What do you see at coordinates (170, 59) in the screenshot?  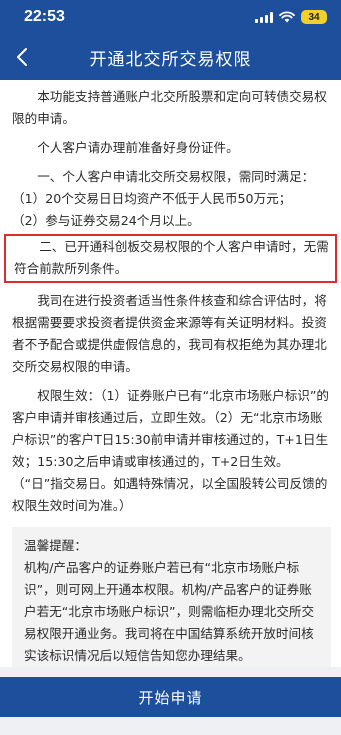 I see `page-title: 开通北交所交易权限` at bounding box center [170, 59].